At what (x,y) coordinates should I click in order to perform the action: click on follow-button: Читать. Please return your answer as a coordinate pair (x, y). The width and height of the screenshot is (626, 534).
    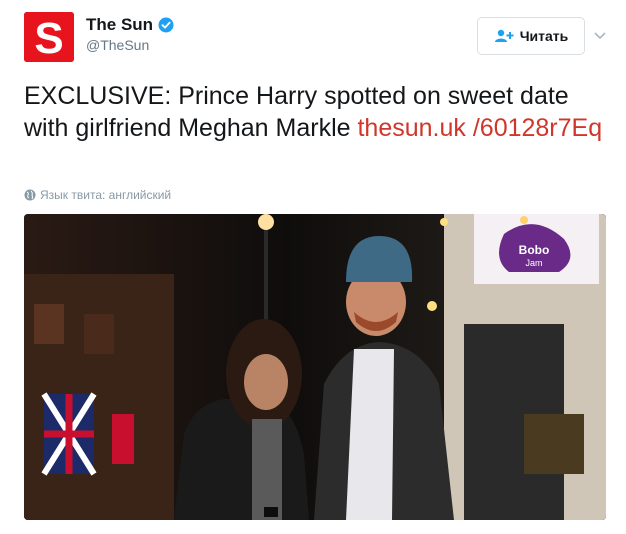
    Looking at the image, I should click on (531, 36).